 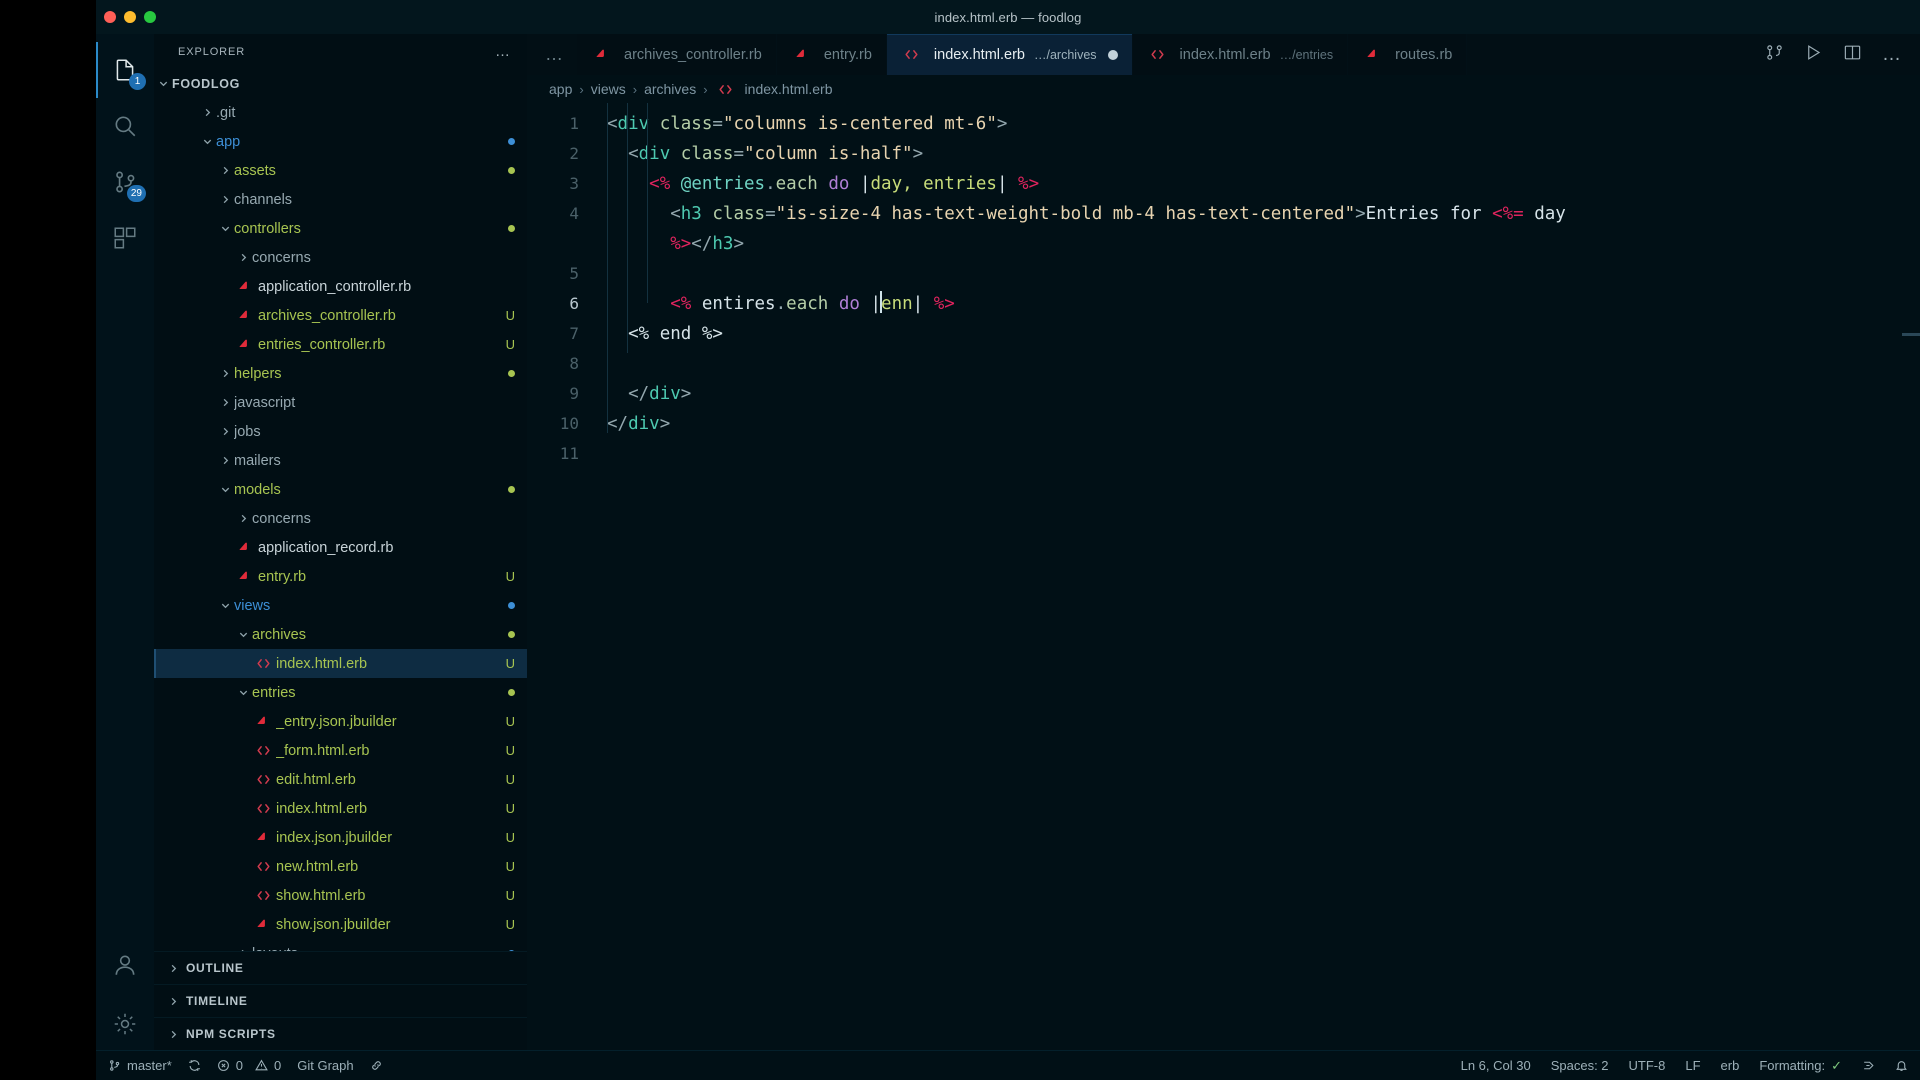 I want to click on tab-dirty-indicator, so click(x=1112, y=54).